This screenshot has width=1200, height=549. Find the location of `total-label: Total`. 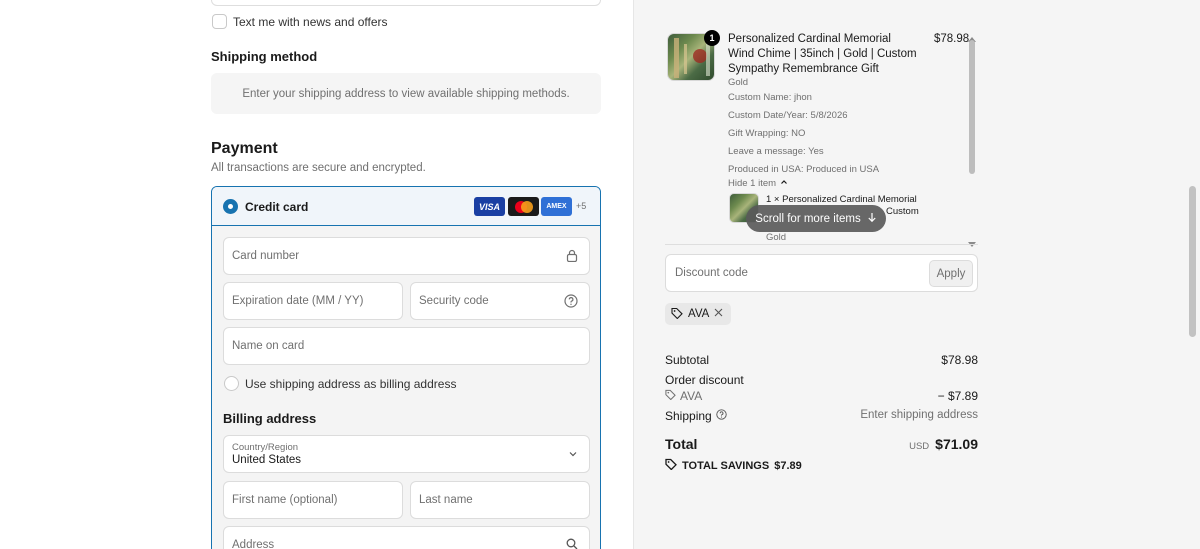

total-label: Total is located at coordinates (681, 444).